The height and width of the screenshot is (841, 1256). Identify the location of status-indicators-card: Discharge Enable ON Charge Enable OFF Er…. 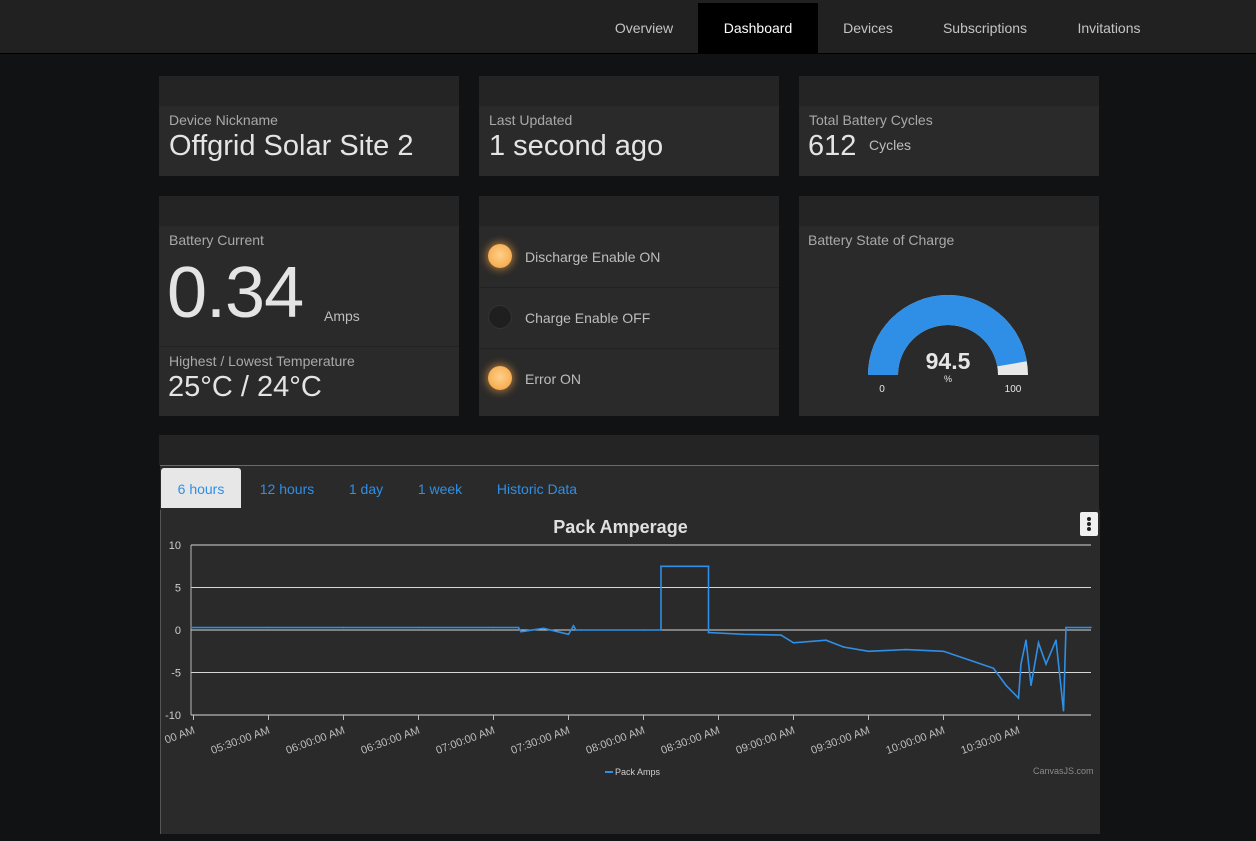
(629, 306).